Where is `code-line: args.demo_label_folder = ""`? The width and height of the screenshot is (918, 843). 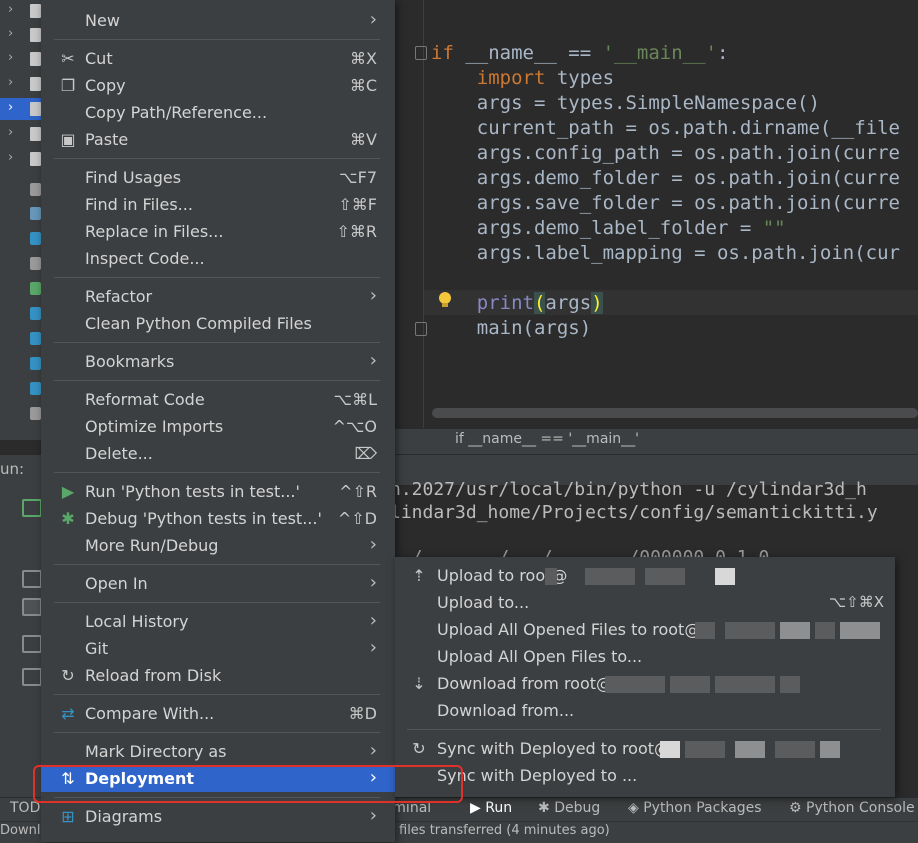 code-line: args.demo_label_folder = "" is located at coordinates (608, 228).